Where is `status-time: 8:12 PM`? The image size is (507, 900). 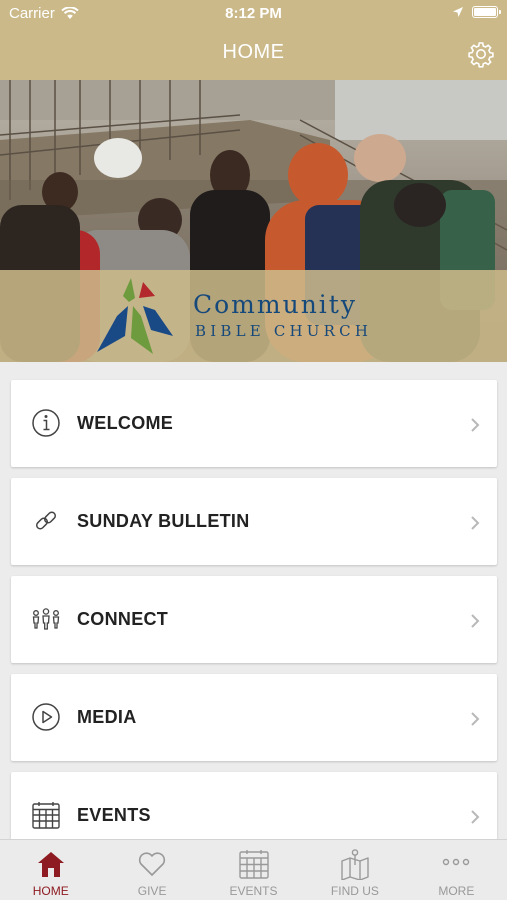 status-time: 8:12 PM is located at coordinates (253, 13).